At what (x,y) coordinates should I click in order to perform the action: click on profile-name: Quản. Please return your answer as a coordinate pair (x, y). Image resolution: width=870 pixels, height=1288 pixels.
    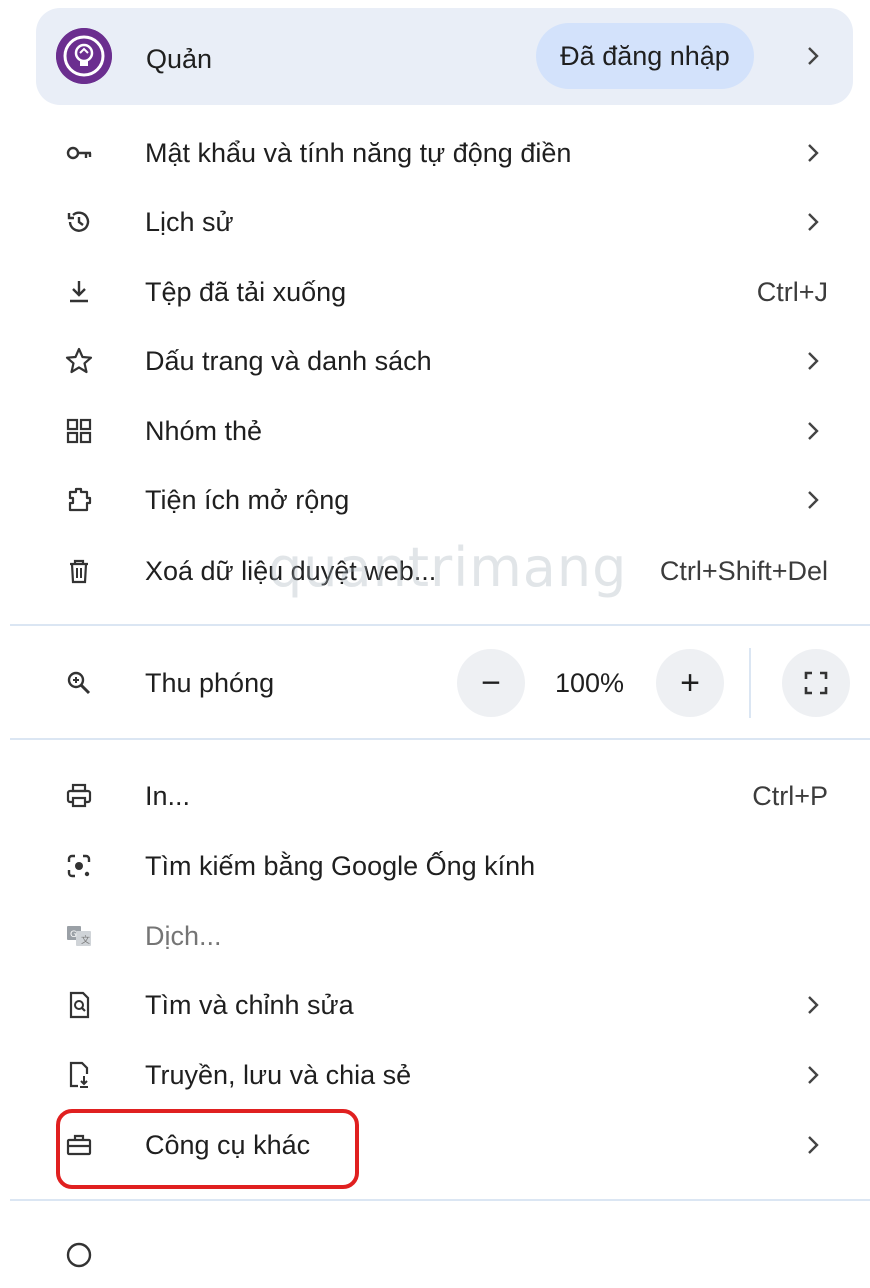
    Looking at the image, I should click on (179, 59).